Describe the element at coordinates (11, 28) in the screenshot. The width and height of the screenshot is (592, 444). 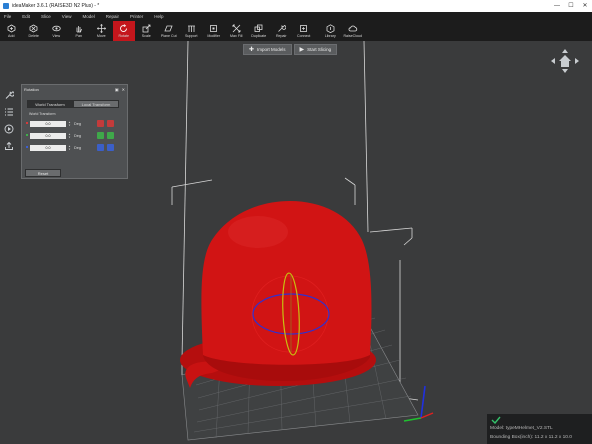
I see `add-icon` at that location.